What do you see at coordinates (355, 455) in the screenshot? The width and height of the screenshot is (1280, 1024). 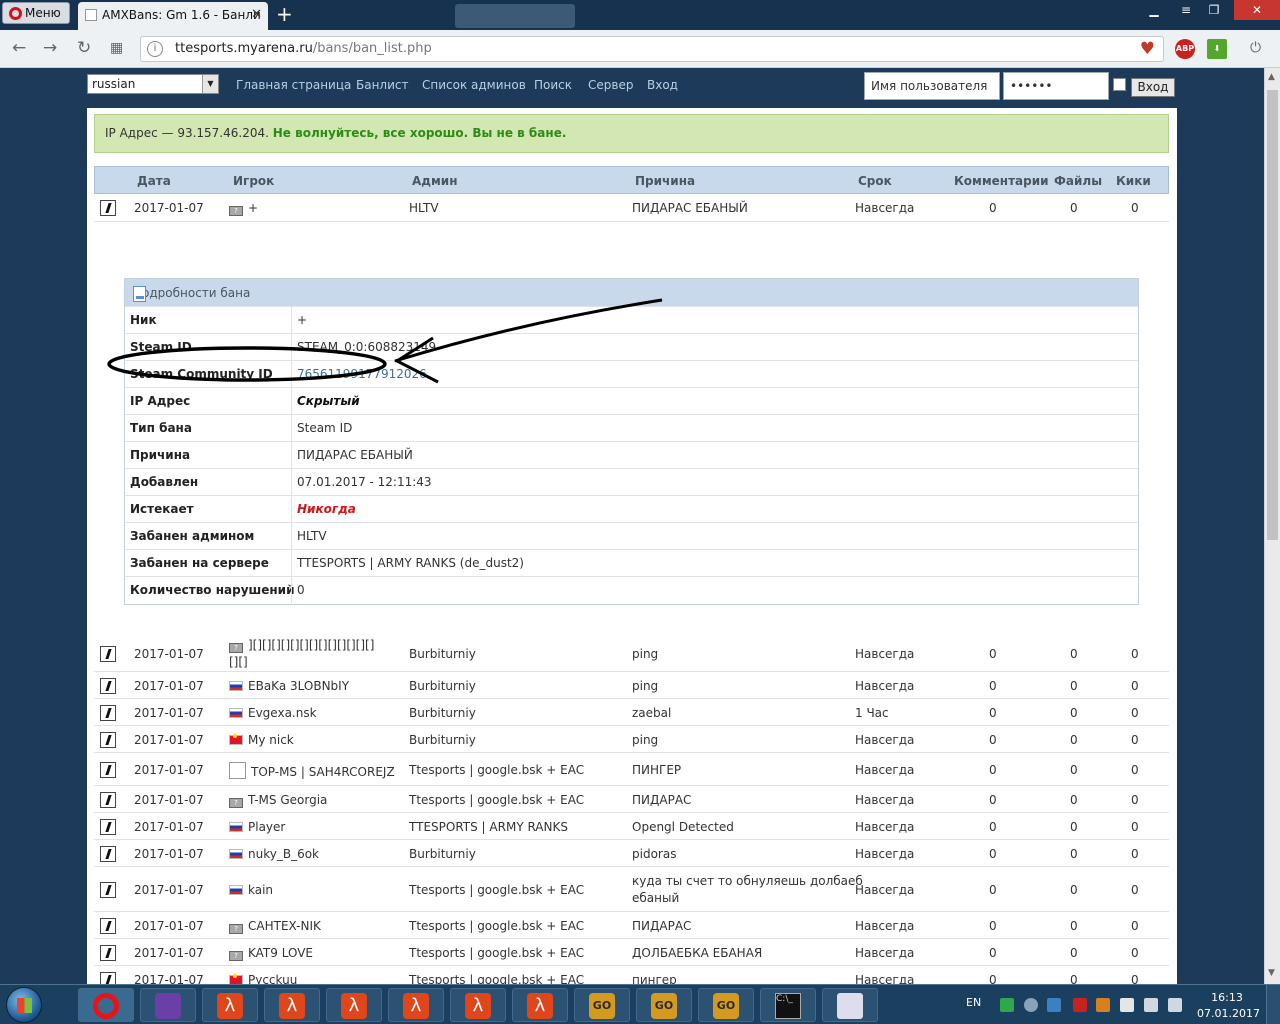 I see `detail-value: ПИДАРАС ЕБАНЫЙ` at bounding box center [355, 455].